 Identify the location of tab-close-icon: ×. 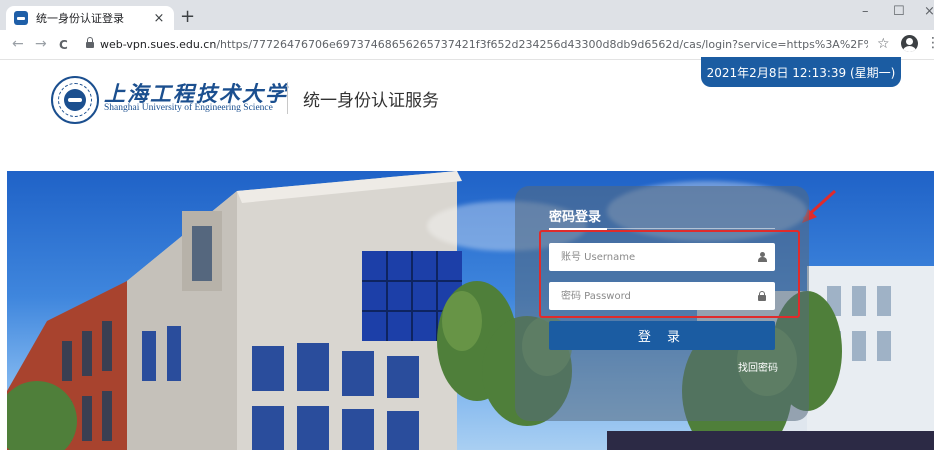
(159, 18).